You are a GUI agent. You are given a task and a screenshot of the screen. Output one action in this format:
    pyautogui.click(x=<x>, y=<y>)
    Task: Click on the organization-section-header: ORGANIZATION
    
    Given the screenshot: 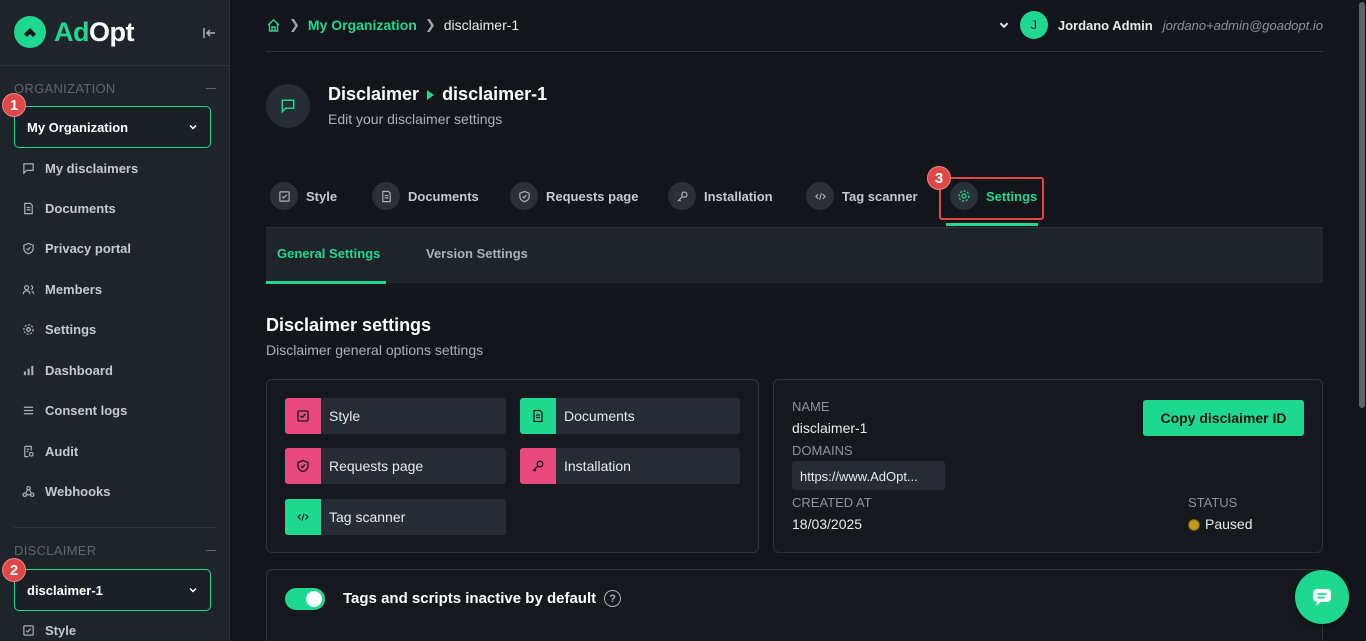 What is the action you would take?
    pyautogui.click(x=115, y=88)
    